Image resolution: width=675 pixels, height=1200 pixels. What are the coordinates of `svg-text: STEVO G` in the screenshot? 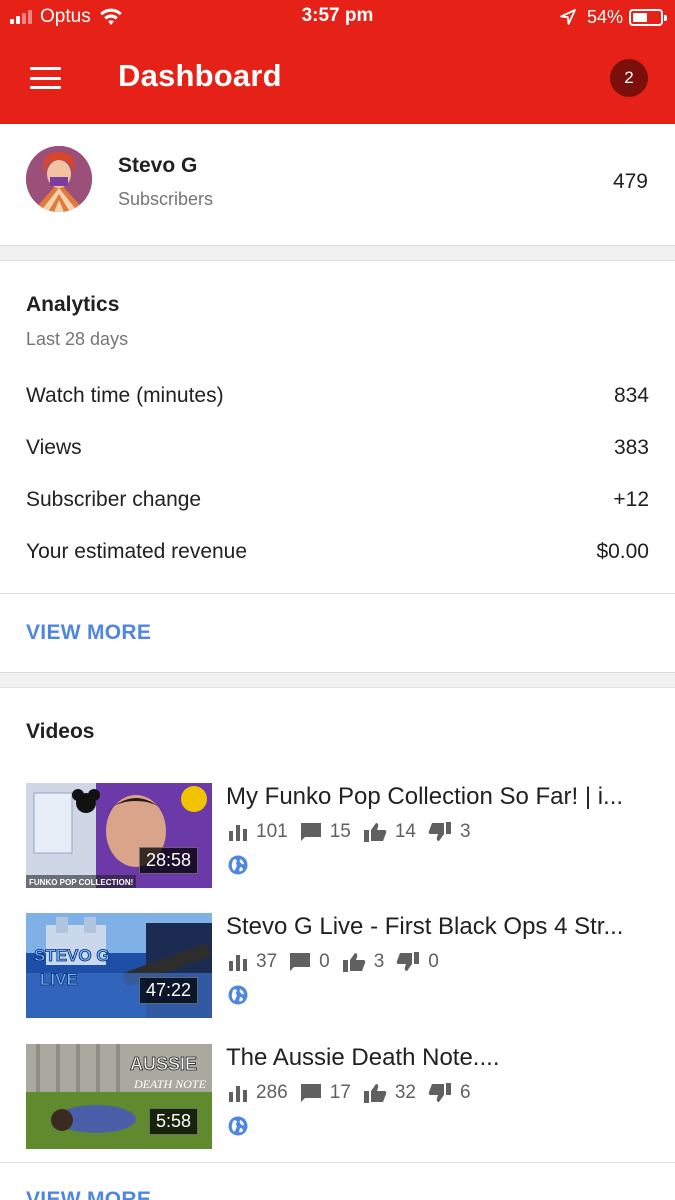 It's located at (72, 955).